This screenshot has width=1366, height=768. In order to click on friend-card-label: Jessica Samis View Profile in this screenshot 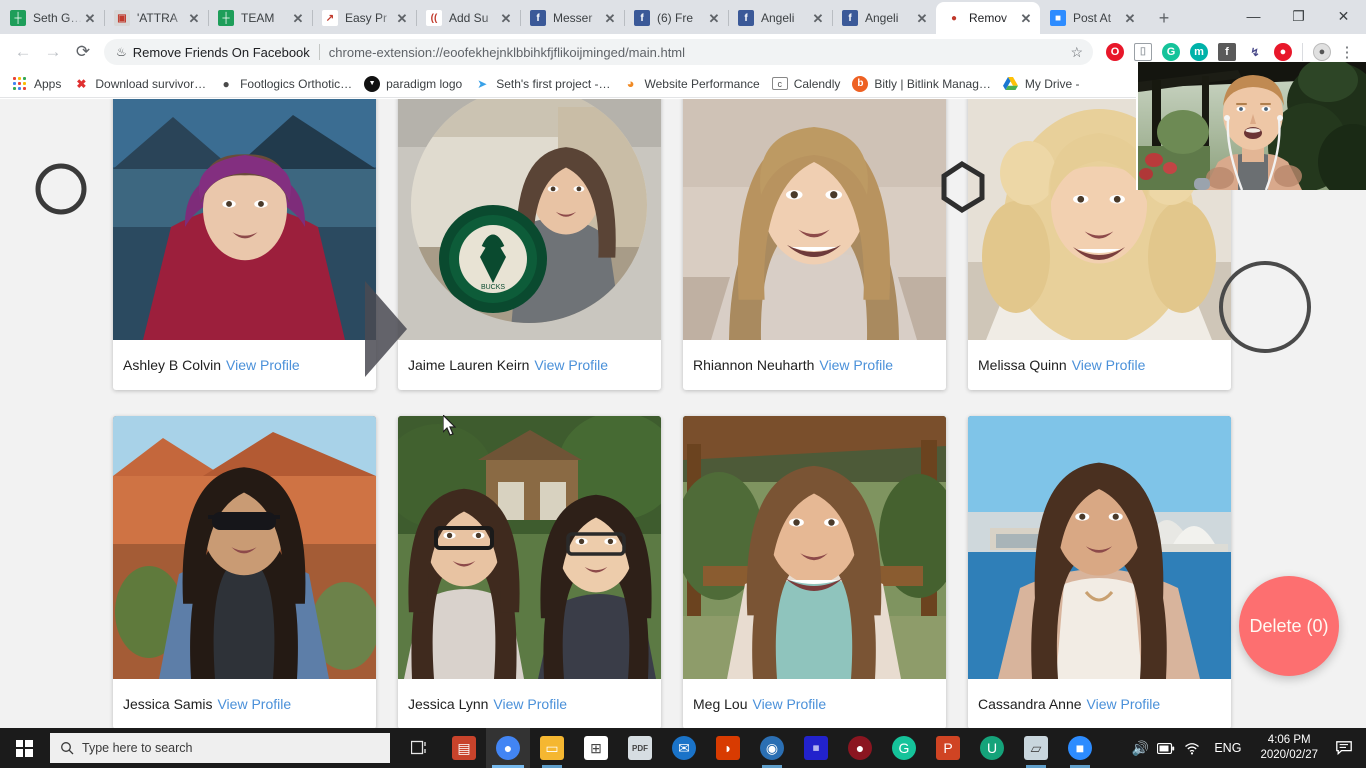, I will do `click(244, 703)`.